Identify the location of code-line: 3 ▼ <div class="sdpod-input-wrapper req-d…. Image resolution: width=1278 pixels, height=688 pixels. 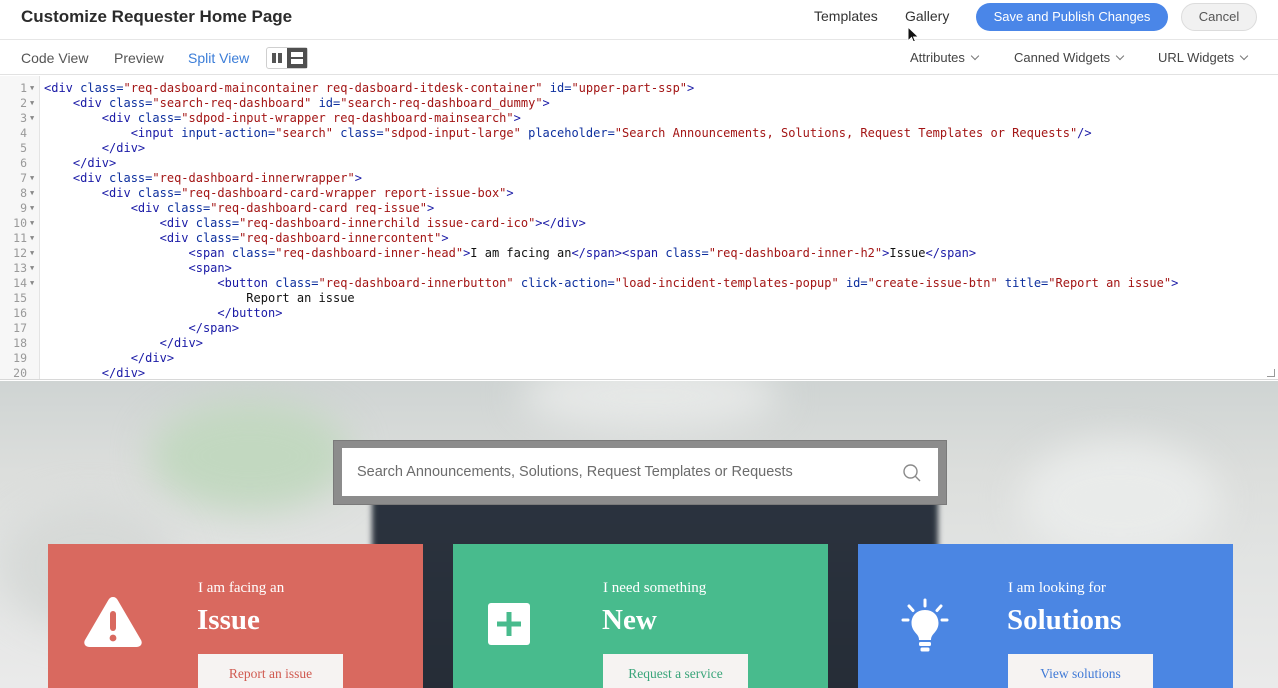
(639, 118).